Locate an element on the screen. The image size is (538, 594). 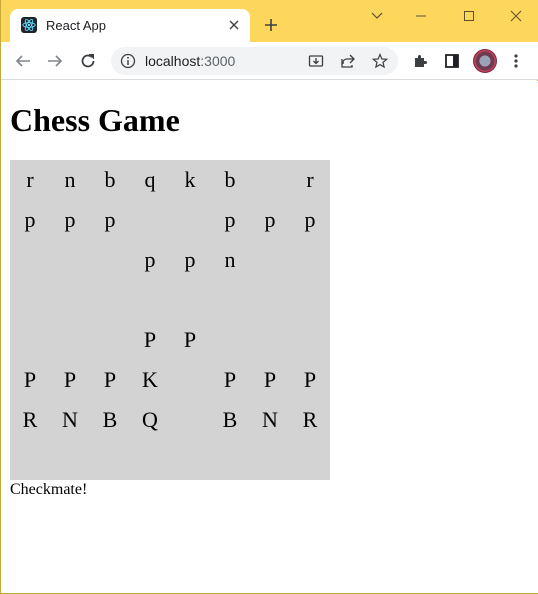
profile-avatar is located at coordinates (485, 61).